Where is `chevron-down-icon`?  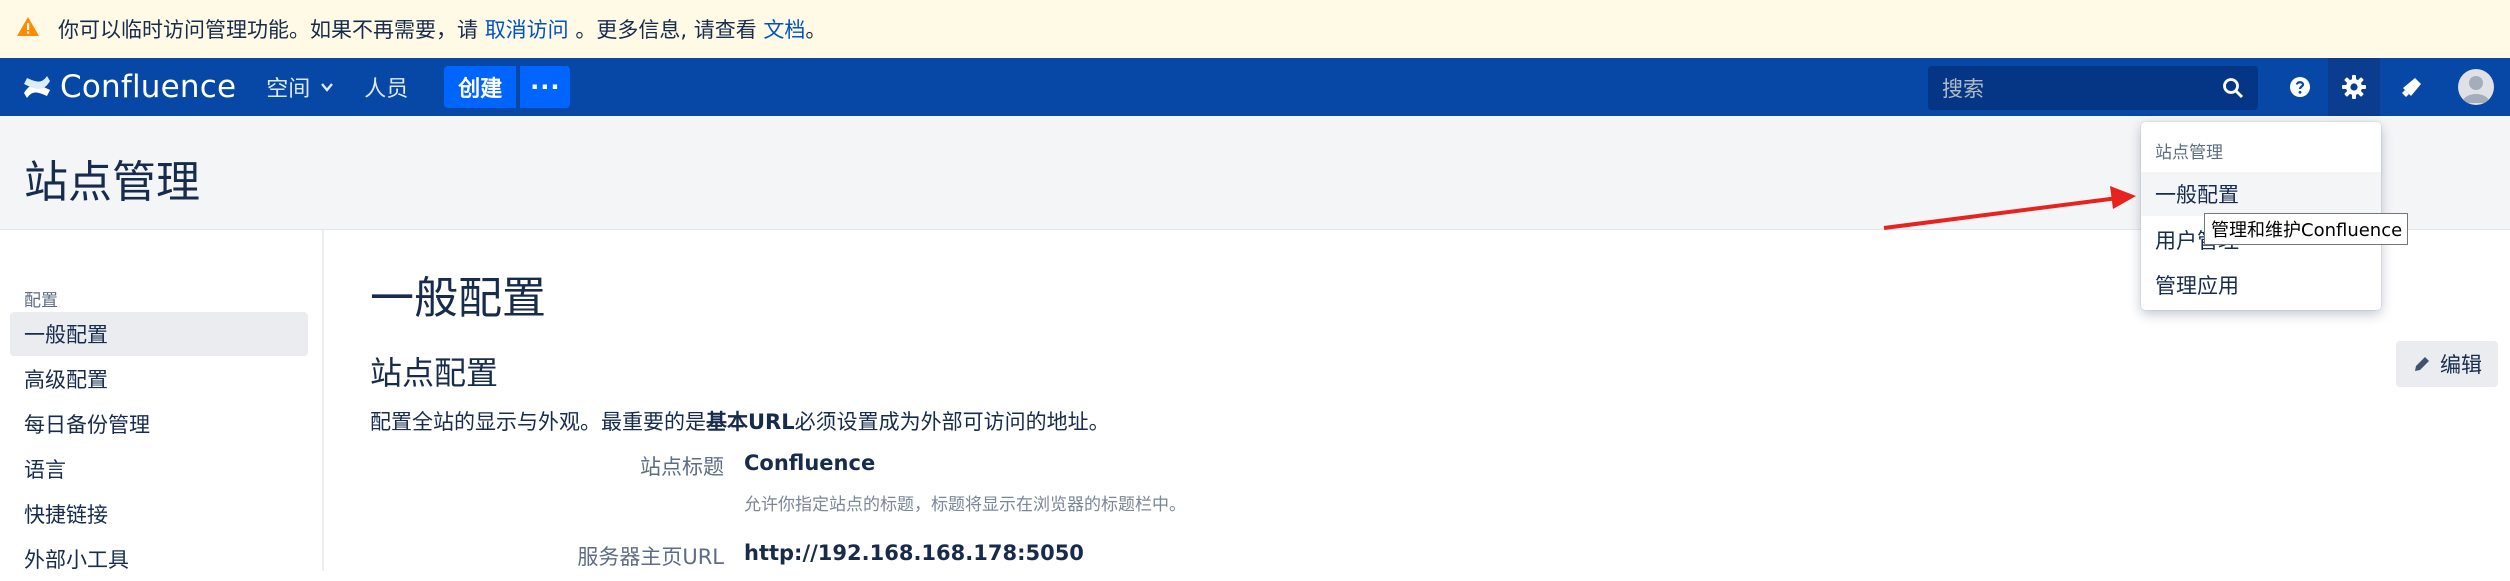 chevron-down-icon is located at coordinates (327, 87).